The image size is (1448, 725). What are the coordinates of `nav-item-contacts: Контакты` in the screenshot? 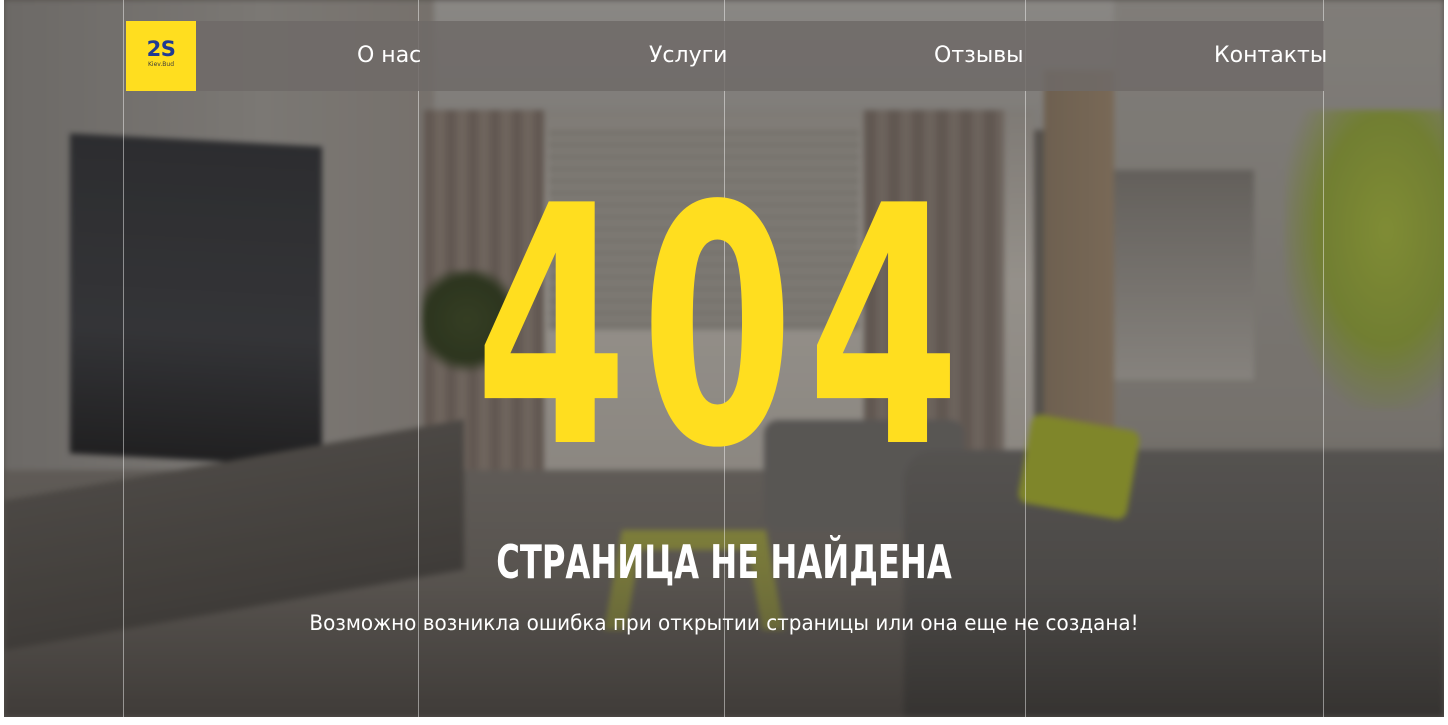 It's located at (1270, 56).